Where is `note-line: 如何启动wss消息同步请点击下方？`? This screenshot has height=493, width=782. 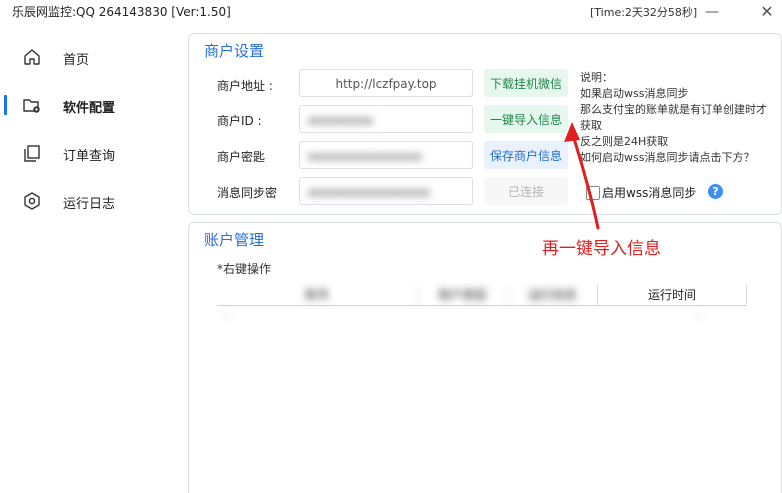
note-line: 如何启动wss消息同步请点击下方？ is located at coordinates (667, 157).